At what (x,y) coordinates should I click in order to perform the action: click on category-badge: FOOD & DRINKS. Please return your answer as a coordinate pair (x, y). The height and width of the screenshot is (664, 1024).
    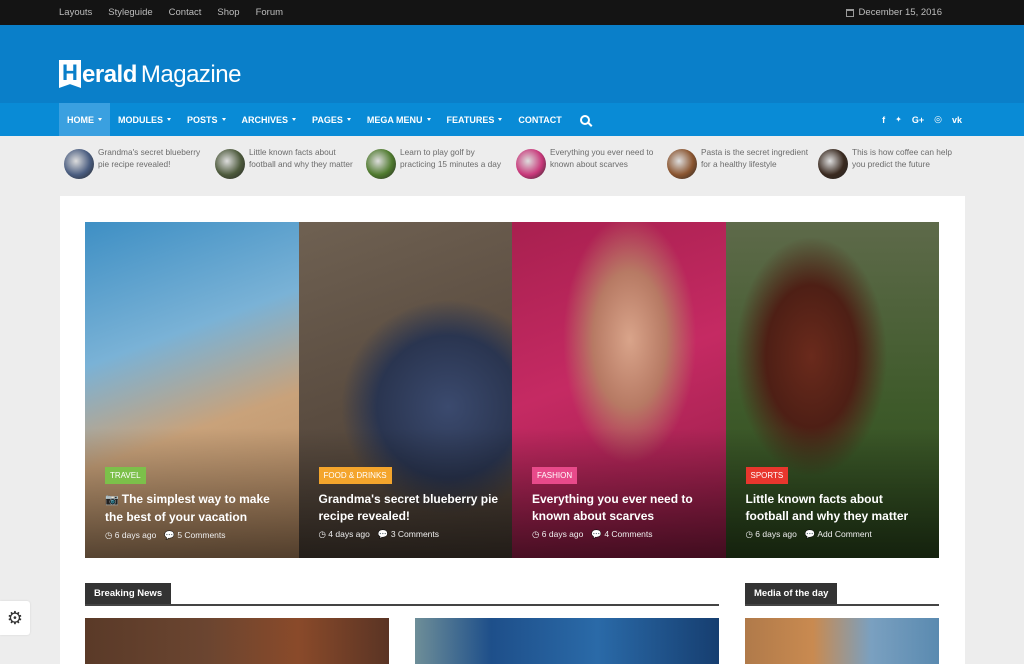
    Looking at the image, I should click on (355, 475).